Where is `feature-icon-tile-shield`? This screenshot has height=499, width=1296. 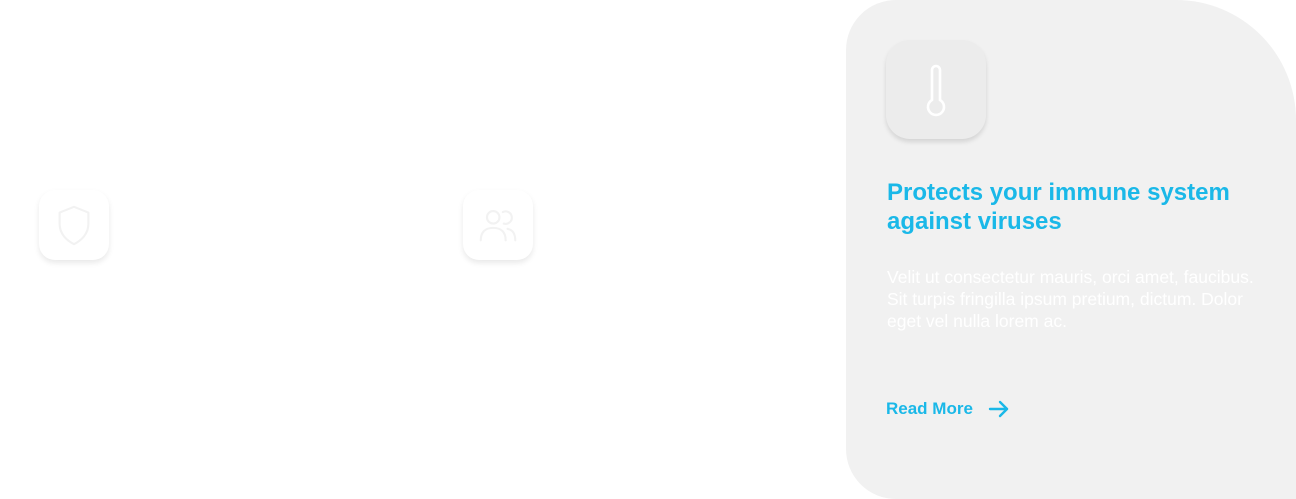 feature-icon-tile-shield is located at coordinates (74, 225).